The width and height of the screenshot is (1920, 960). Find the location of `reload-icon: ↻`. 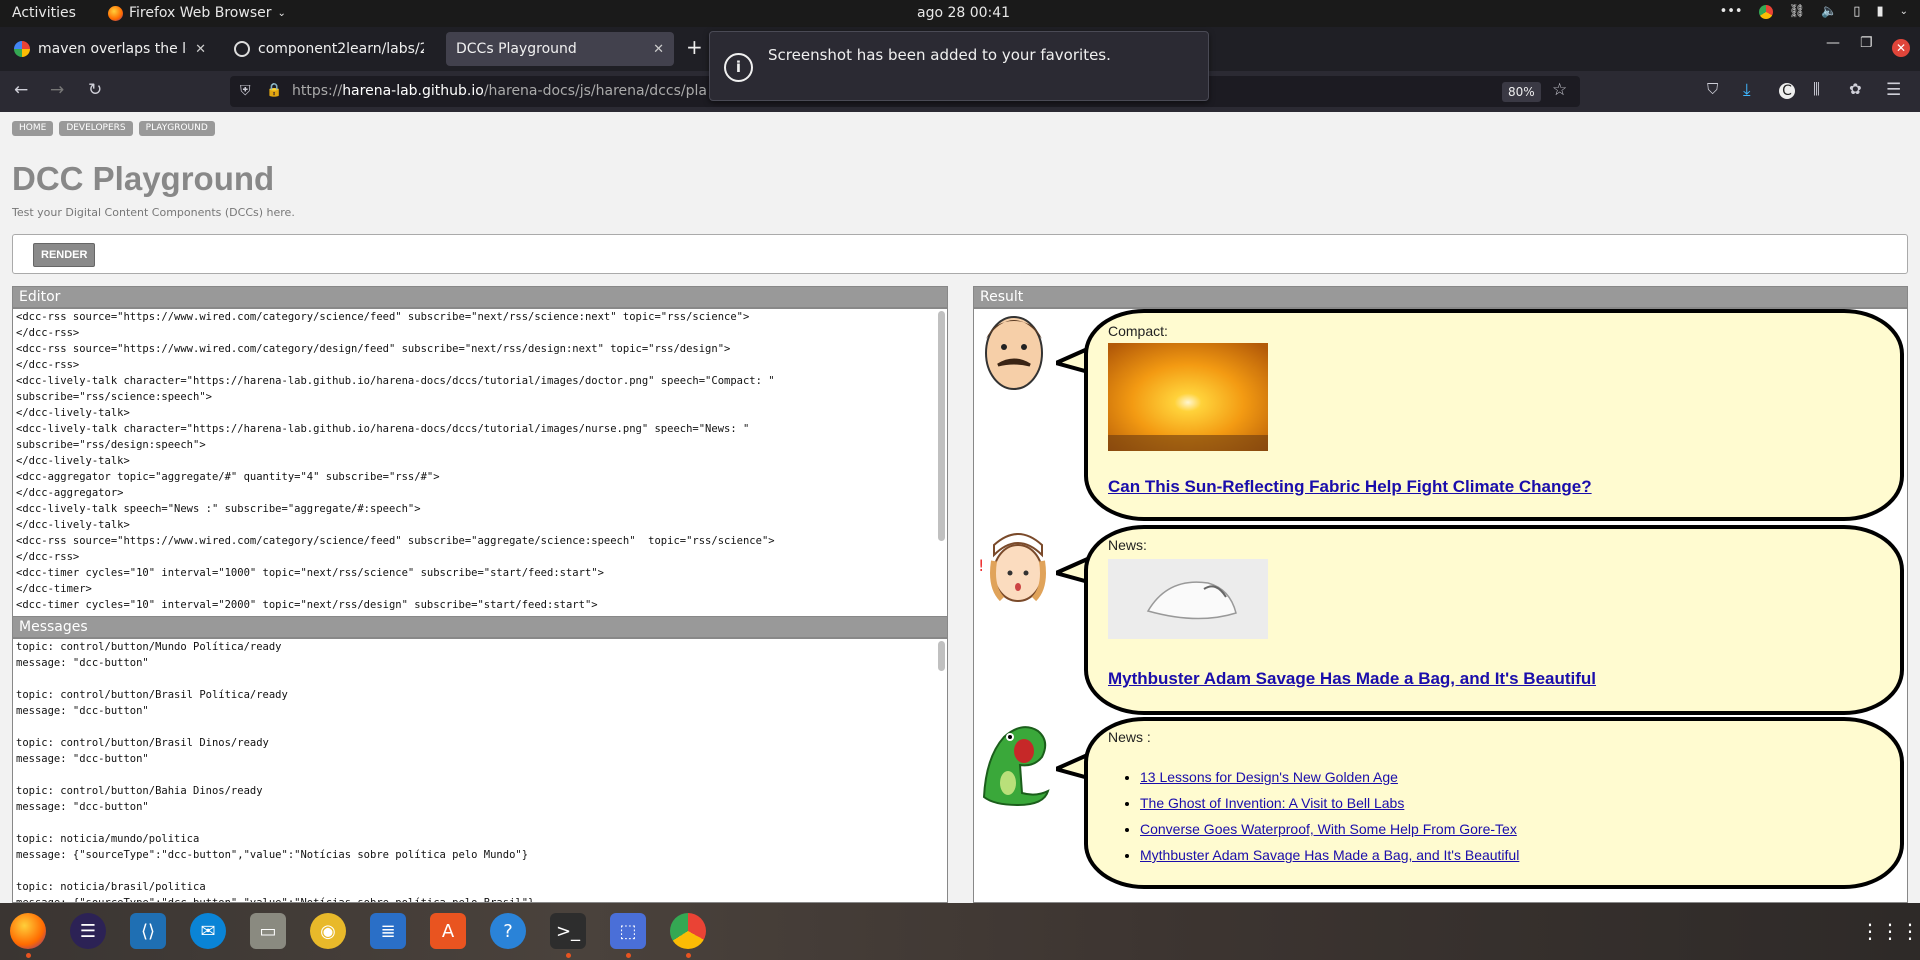

reload-icon: ↻ is located at coordinates (95, 90).